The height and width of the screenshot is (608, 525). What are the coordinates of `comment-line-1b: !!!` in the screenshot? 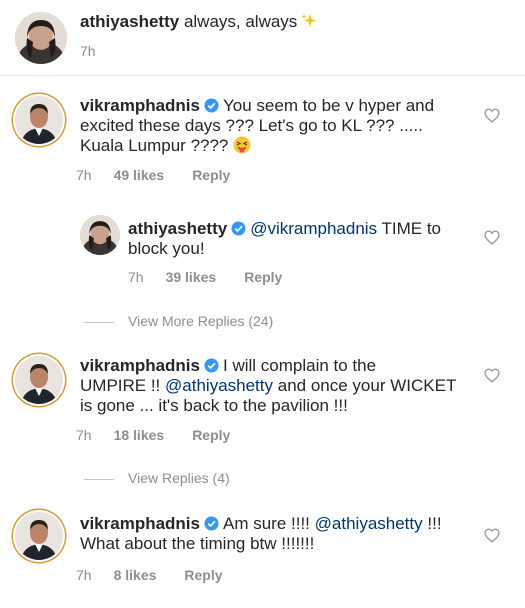 It's located at (434, 523).